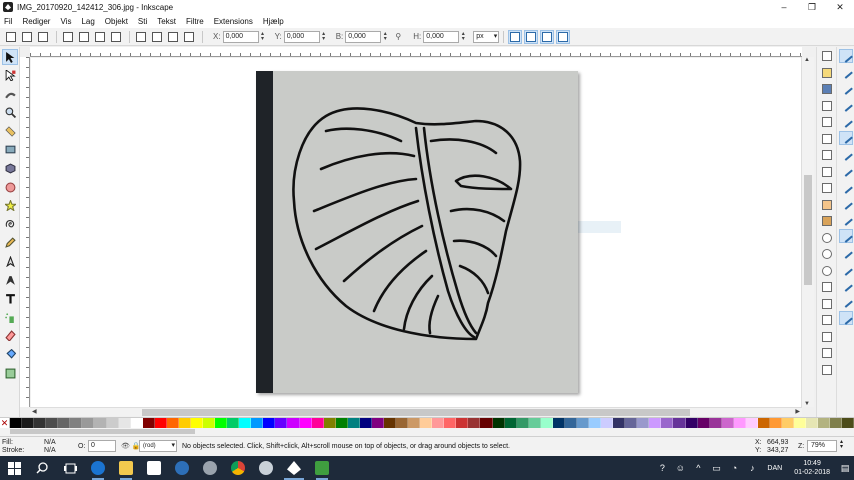 Image resolution: width=854 pixels, height=480 pixels. What do you see at coordinates (827, 304) in the screenshot?
I see `clone-icon` at bounding box center [827, 304].